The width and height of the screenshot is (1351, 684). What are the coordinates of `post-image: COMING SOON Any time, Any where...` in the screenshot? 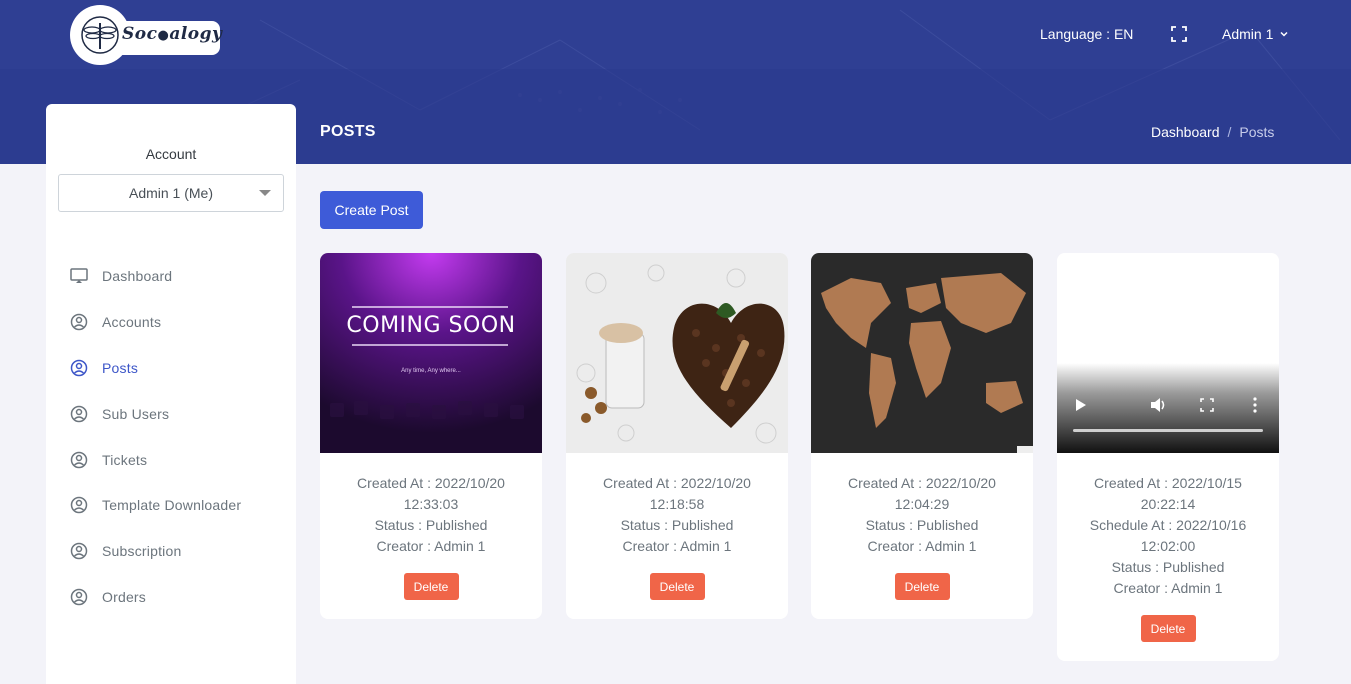 It's located at (431, 353).